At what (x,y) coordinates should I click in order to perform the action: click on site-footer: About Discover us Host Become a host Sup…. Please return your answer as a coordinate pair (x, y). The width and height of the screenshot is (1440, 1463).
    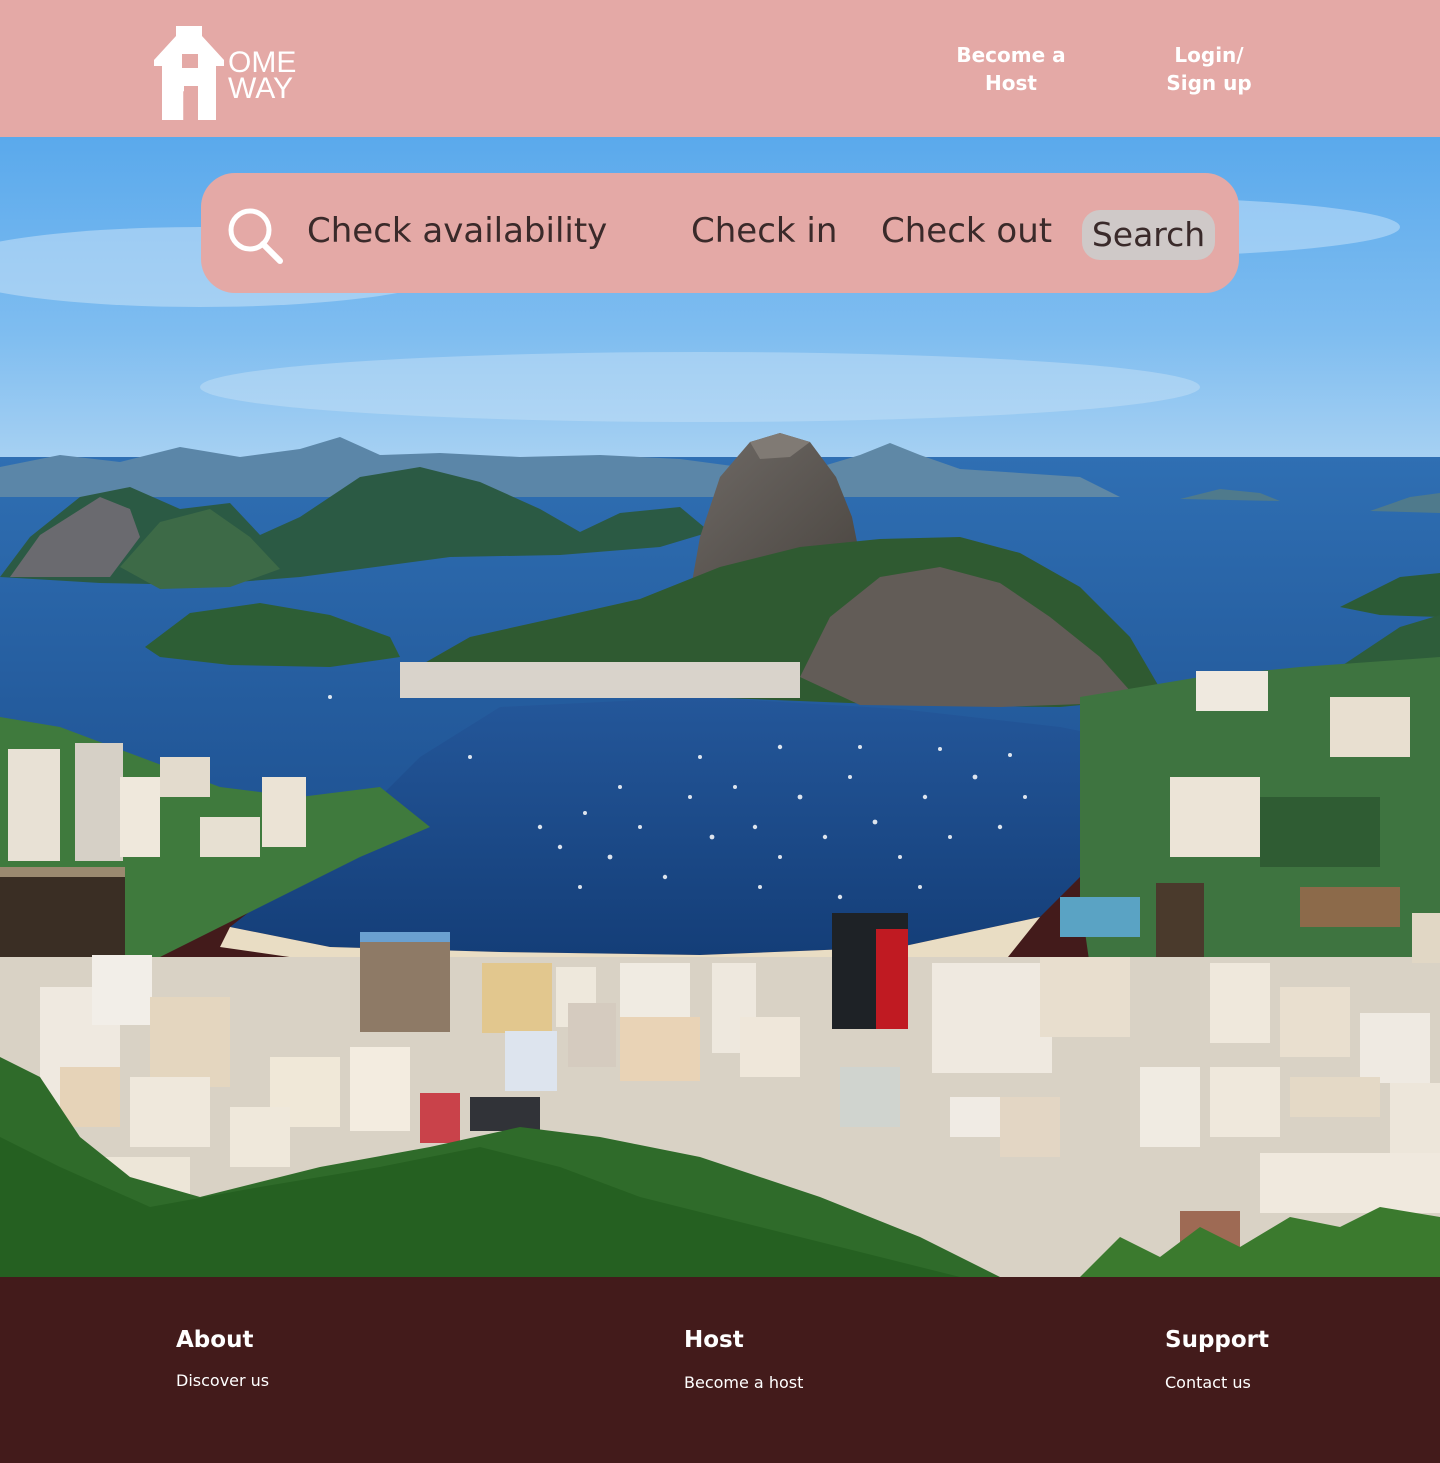
    Looking at the image, I should click on (720, 1370).